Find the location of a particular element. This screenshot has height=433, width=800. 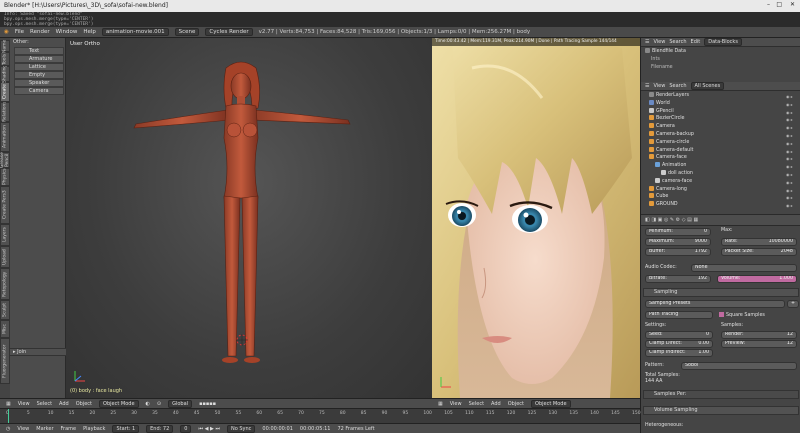

editor-type-icon: ◷ is located at coordinates (8, 429).